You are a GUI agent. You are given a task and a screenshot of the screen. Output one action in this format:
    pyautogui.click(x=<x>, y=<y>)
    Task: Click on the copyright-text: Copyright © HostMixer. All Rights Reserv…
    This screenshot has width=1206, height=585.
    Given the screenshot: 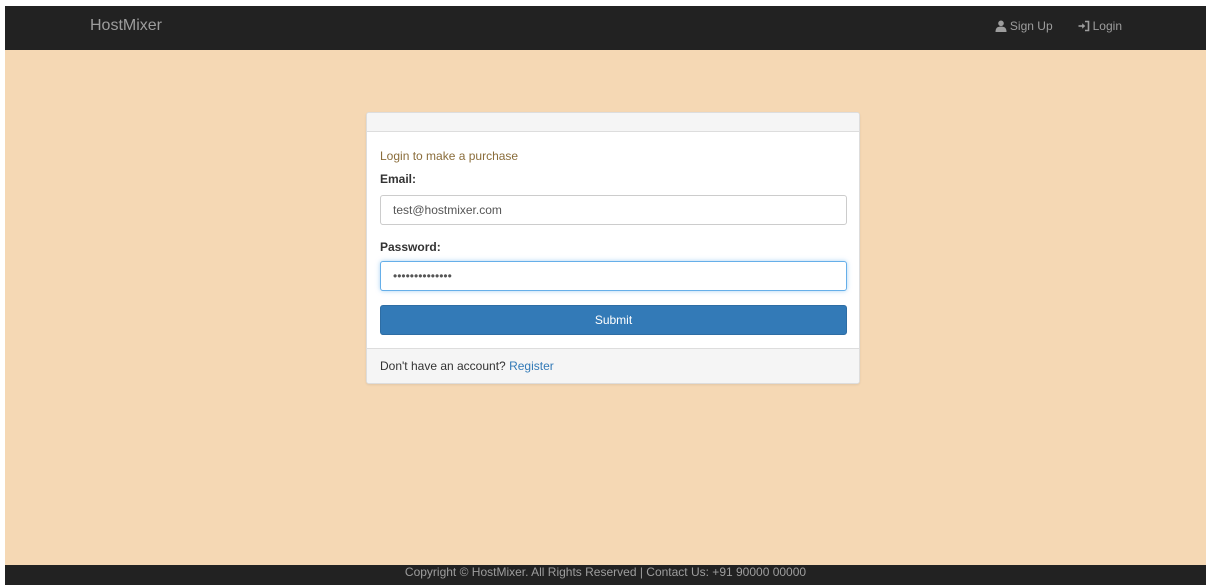 What is the action you would take?
    pyautogui.click(x=605, y=572)
    